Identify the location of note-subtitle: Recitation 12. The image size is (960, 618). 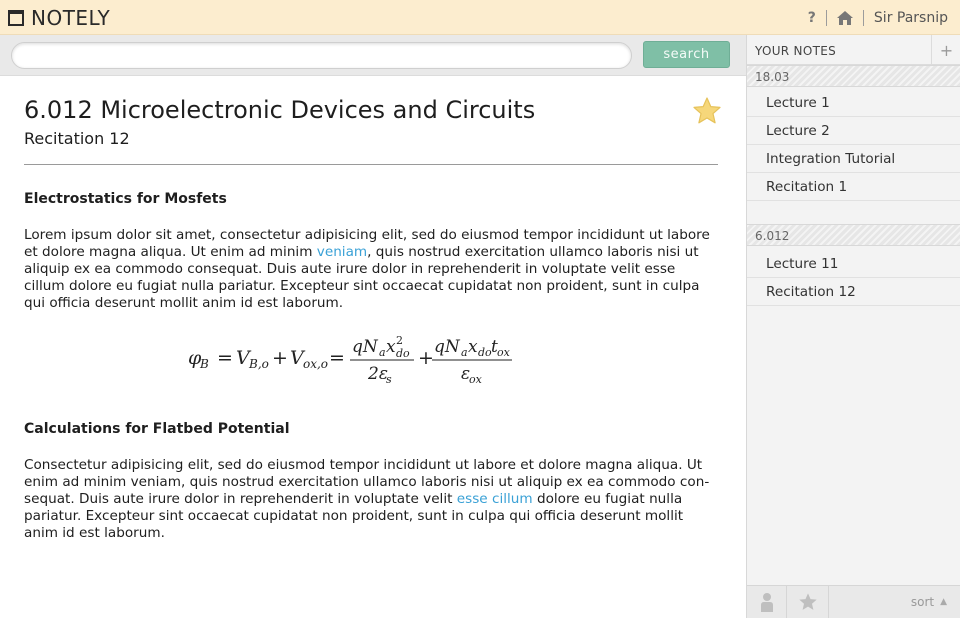
(77, 138).